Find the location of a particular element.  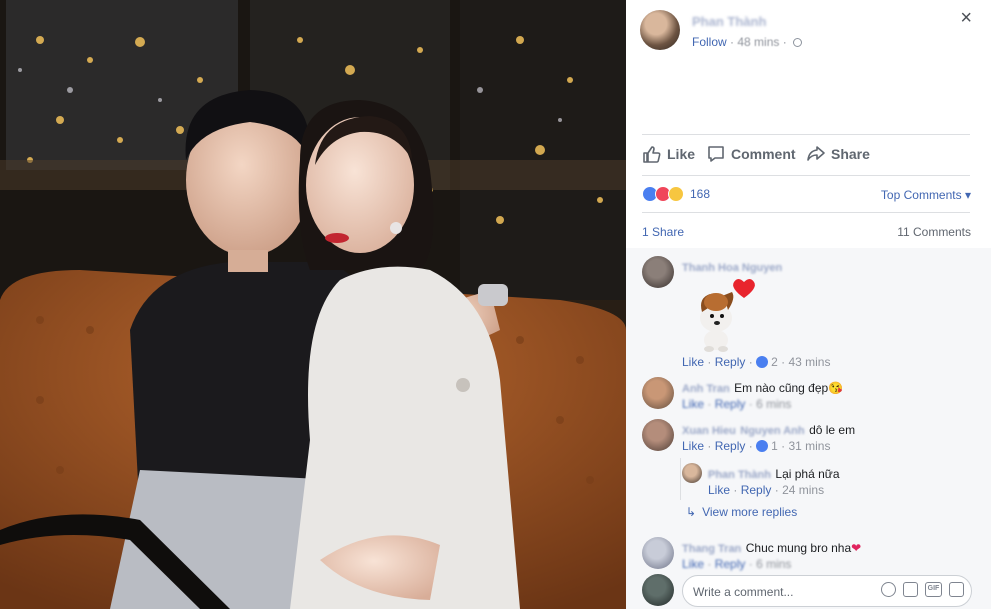

reply-avatar is located at coordinates (692, 473).